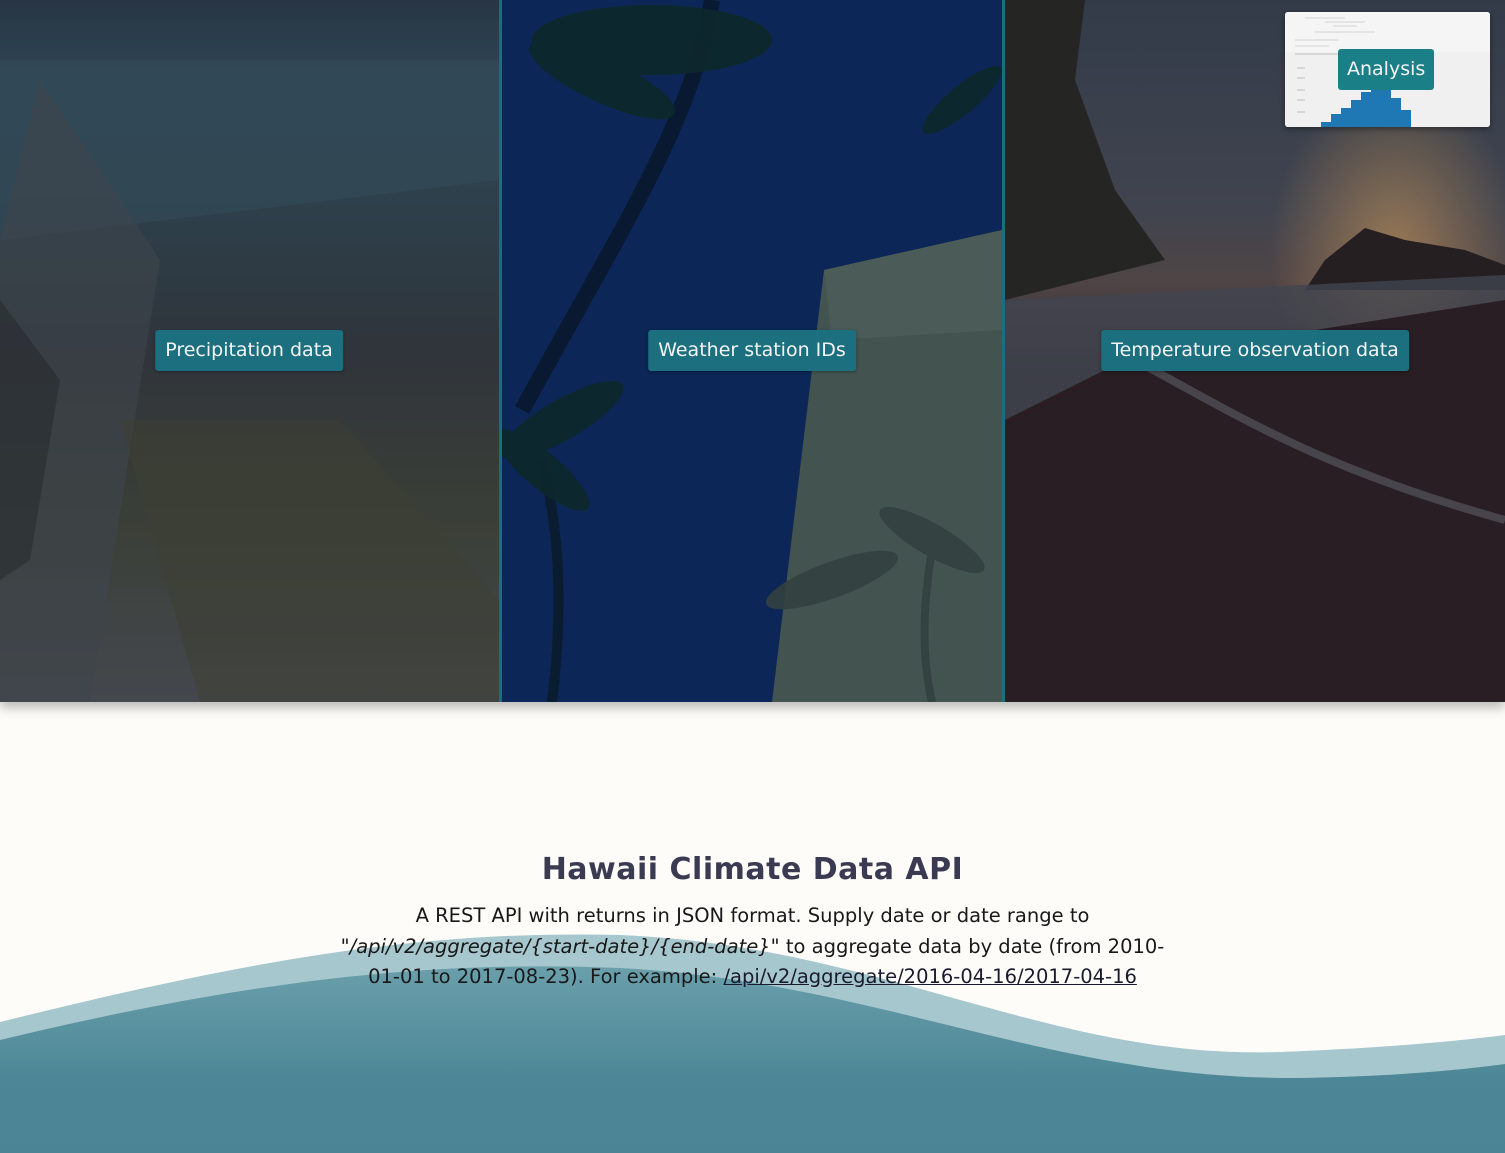 Image resolution: width=1505 pixels, height=1153 pixels. What do you see at coordinates (929, 976) in the screenshot?
I see `example-link: /api/v2/aggregate/2016-04-16/2017-04-16` at bounding box center [929, 976].